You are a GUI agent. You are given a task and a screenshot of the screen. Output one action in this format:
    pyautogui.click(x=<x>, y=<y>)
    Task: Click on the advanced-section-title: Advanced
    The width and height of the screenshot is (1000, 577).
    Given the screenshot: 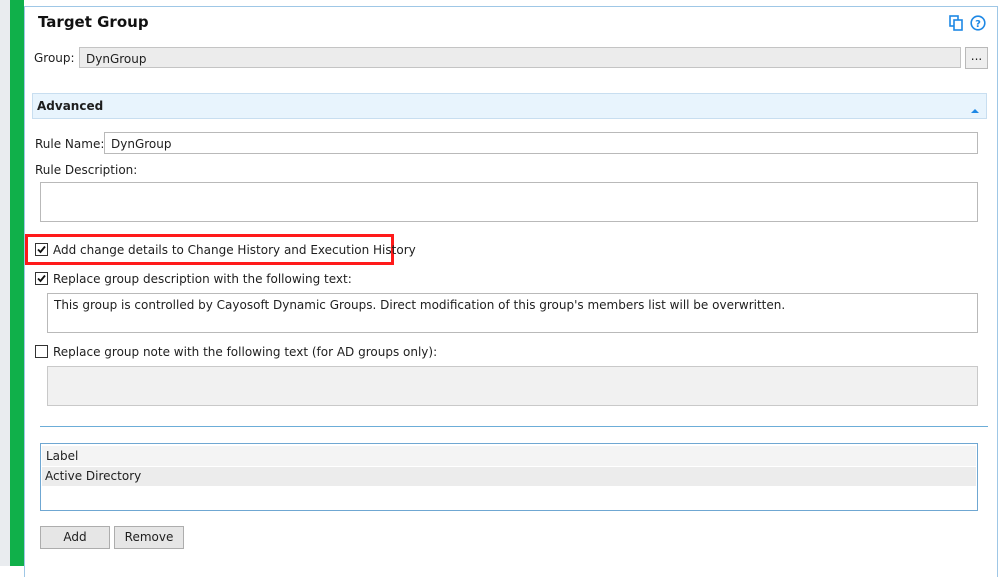 What is the action you would take?
    pyautogui.click(x=70, y=106)
    